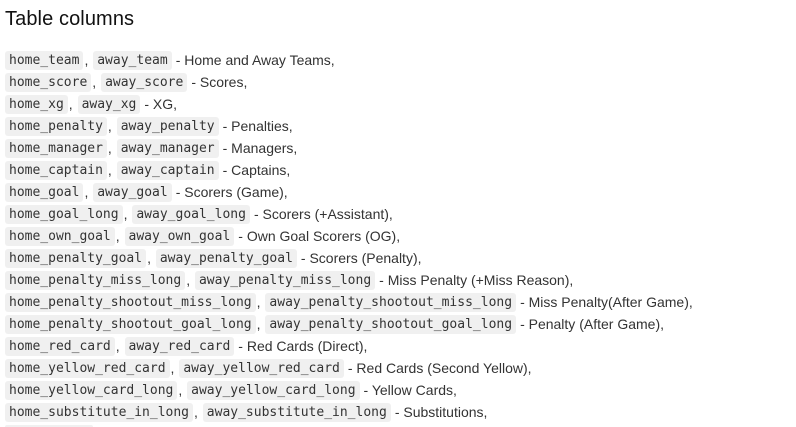 This screenshot has width=796, height=427. Describe the element at coordinates (476, 280) in the screenshot. I see `column-description: - Miss Penalty (+Miss Reason),` at that location.